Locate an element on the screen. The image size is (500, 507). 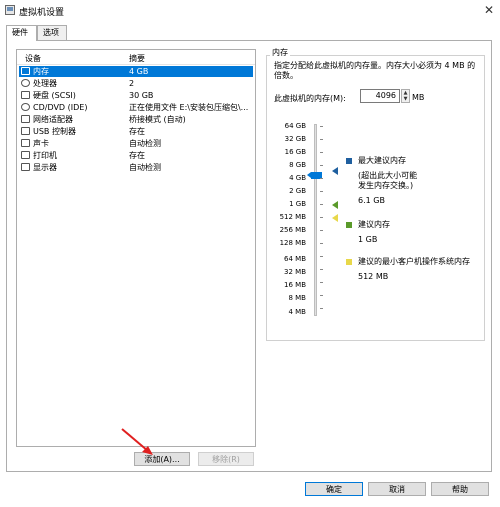
column-header-device: 设备 is located at coordinates (33, 58).